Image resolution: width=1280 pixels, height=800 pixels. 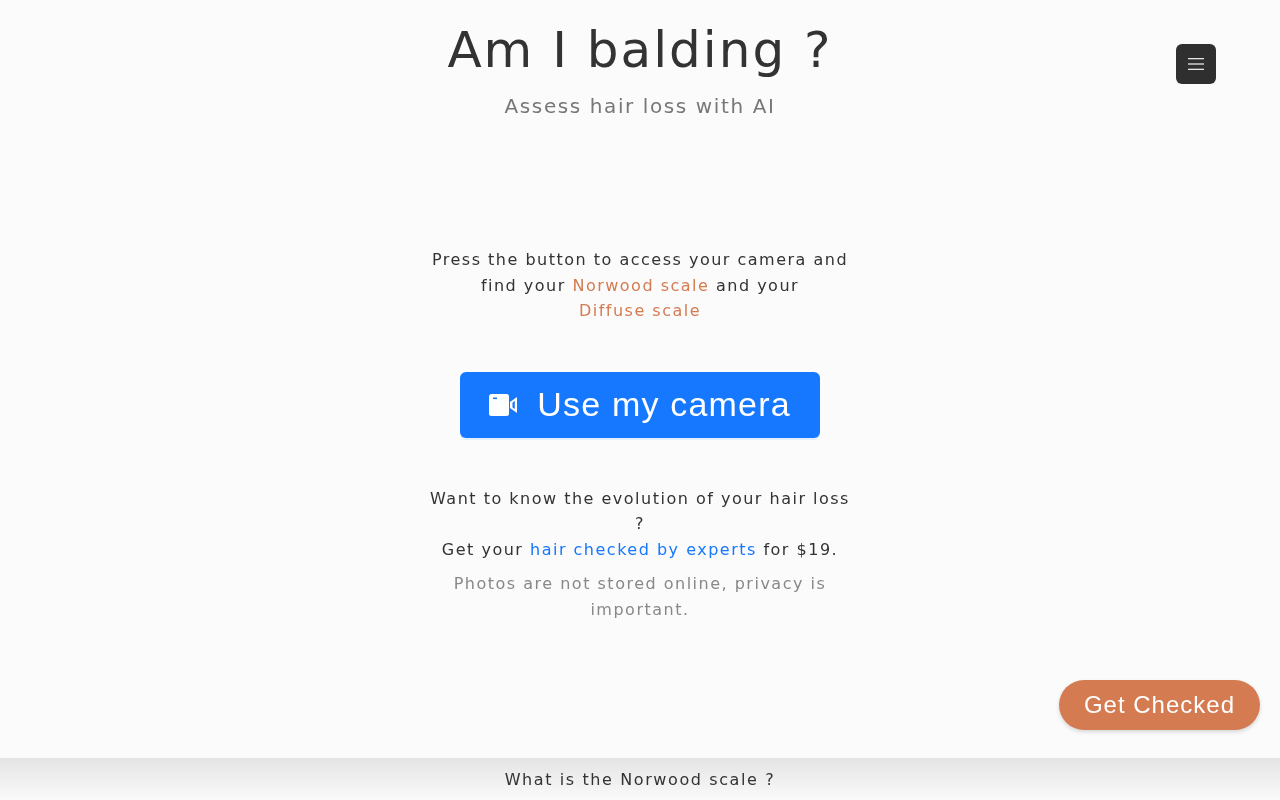 What do you see at coordinates (1159, 705) in the screenshot?
I see `get-checked-button: Get Checked` at bounding box center [1159, 705].